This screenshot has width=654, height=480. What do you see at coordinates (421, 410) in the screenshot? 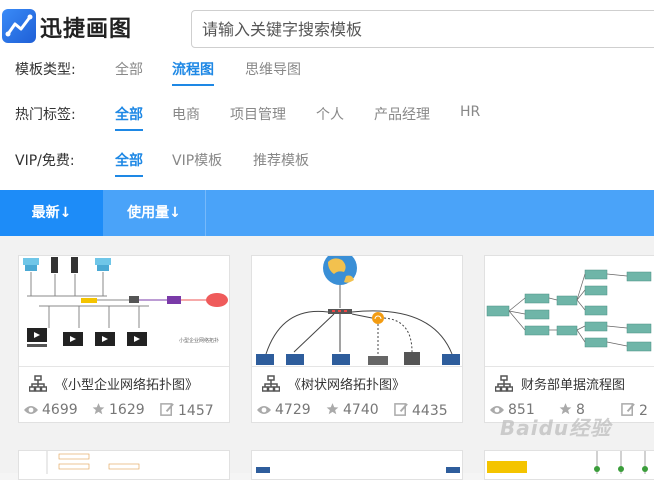
I see `edit-count: 4435` at bounding box center [421, 410].